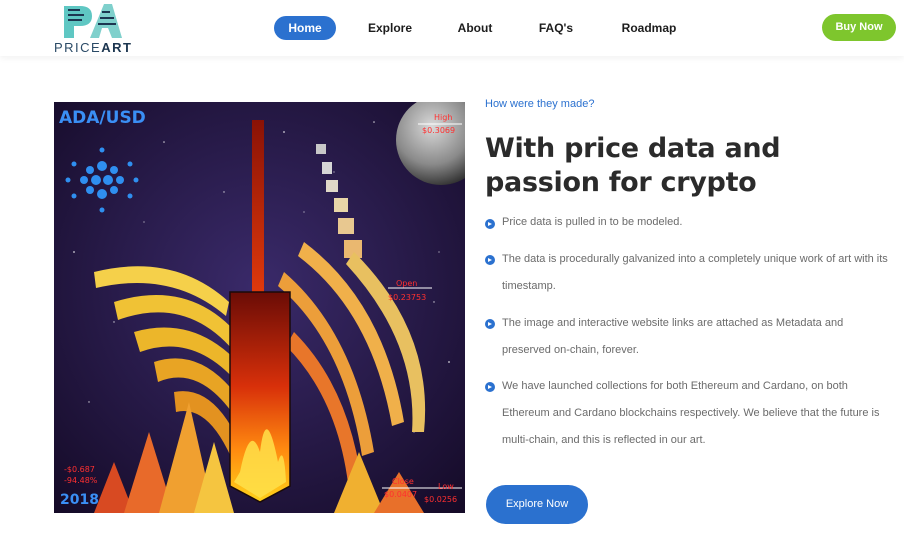  I want to click on candle-wick, so click(258, 209).